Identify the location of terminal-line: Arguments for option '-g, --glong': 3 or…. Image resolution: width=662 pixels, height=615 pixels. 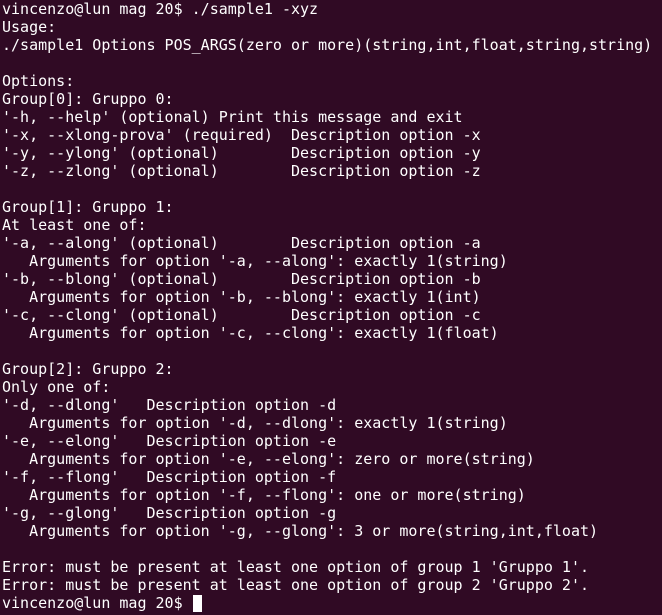
(300, 531).